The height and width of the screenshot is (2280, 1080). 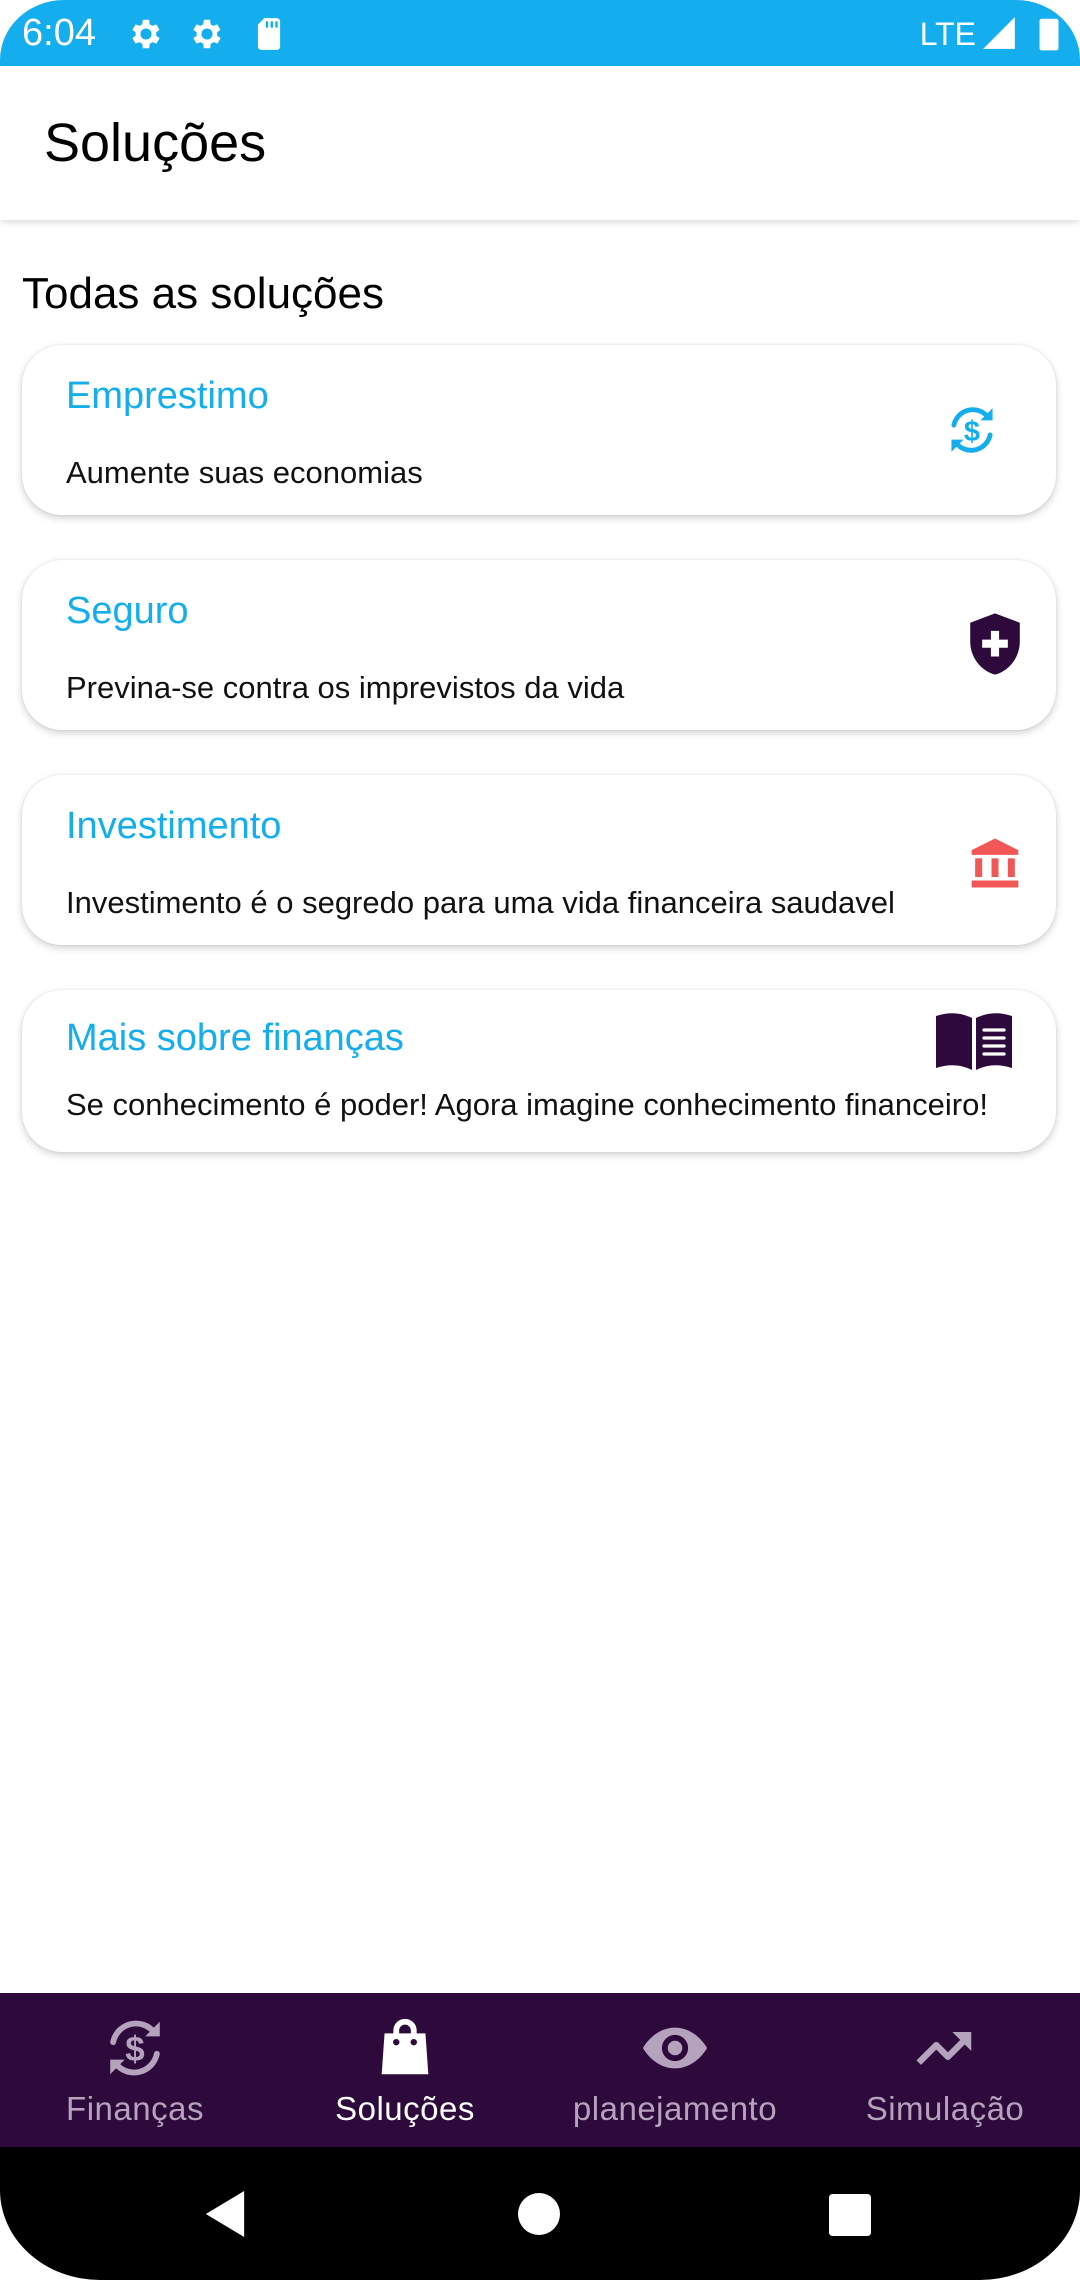 What do you see at coordinates (167, 396) in the screenshot?
I see `card-title: Emprestimo` at bounding box center [167, 396].